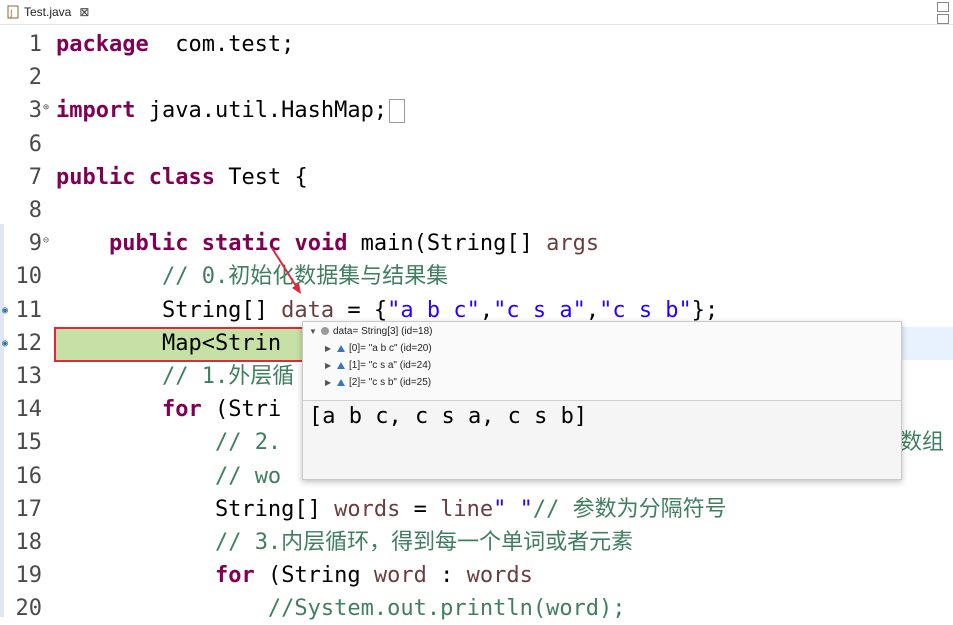 The image size is (953, 625). I want to click on code-token: line, so click(467, 509).